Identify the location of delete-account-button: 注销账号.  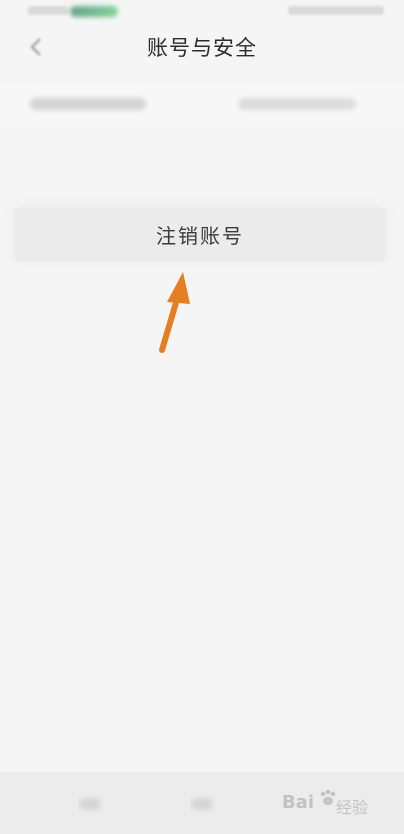
(200, 234).